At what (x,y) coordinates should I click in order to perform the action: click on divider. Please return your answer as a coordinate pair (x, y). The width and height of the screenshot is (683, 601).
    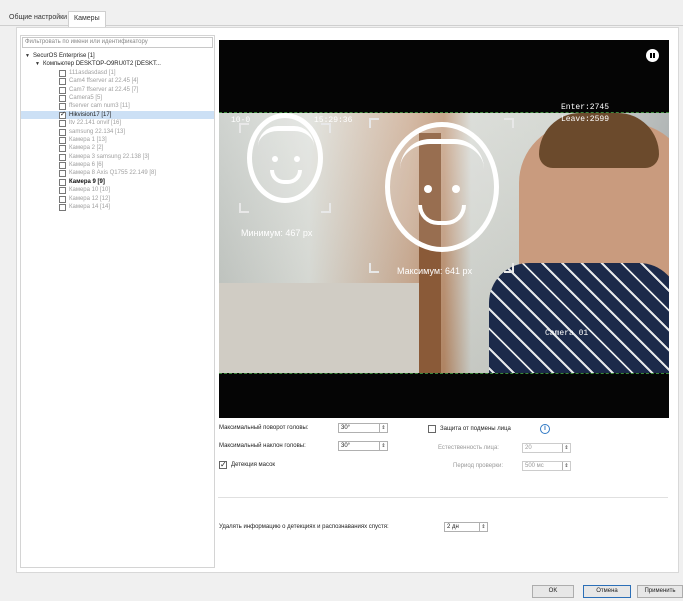
    Looking at the image, I should click on (443, 497).